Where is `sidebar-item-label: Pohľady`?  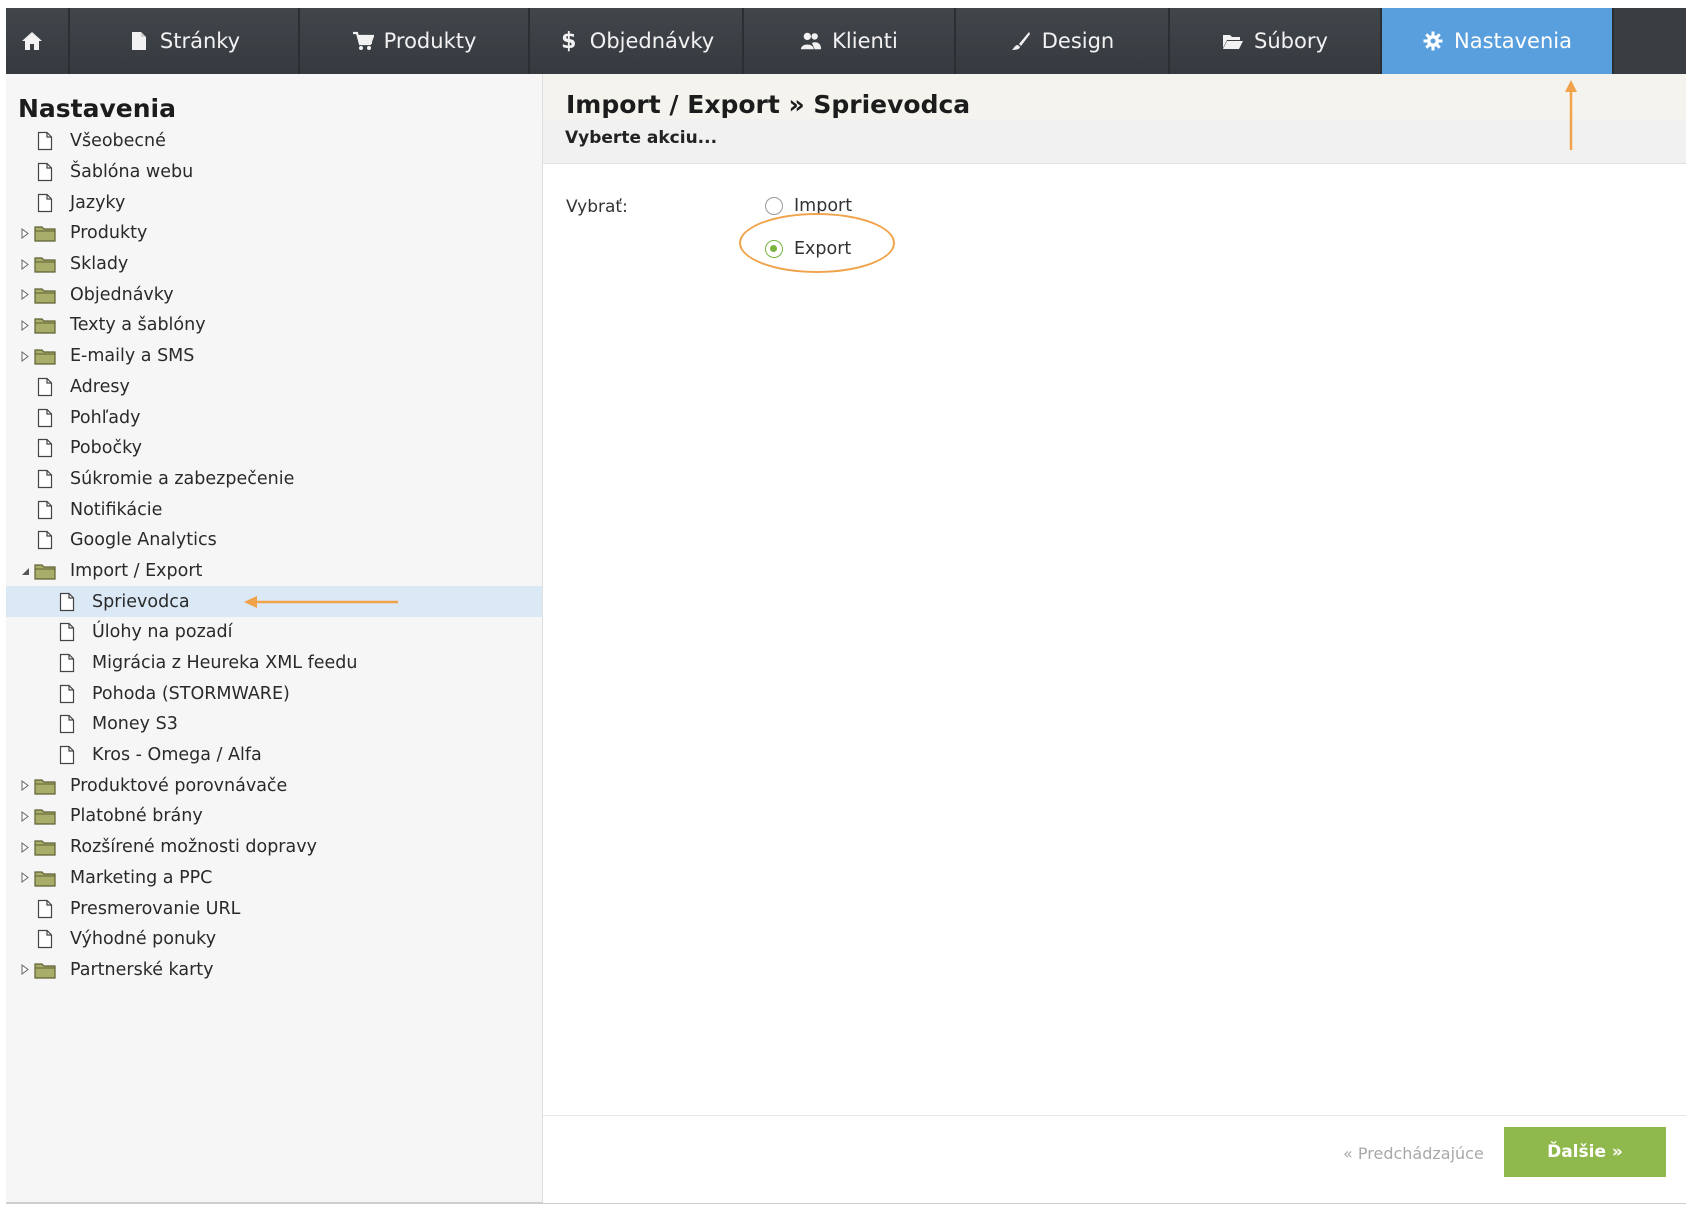 sidebar-item-label: Pohľady is located at coordinates (105, 417).